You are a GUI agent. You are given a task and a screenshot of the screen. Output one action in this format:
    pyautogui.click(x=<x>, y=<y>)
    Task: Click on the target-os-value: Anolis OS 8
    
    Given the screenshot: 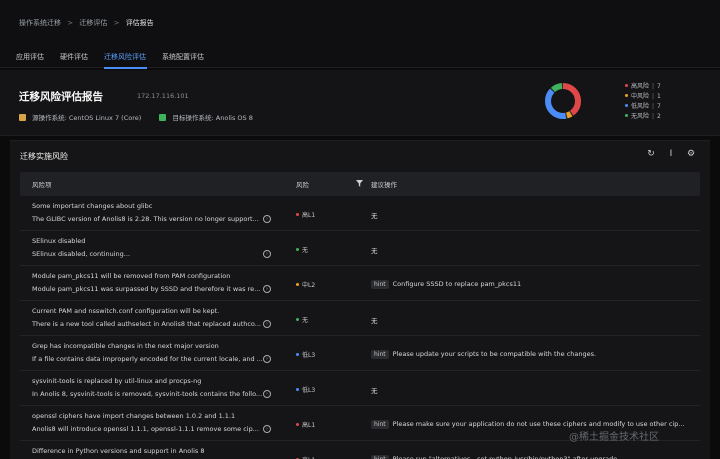 What is the action you would take?
    pyautogui.click(x=234, y=118)
    